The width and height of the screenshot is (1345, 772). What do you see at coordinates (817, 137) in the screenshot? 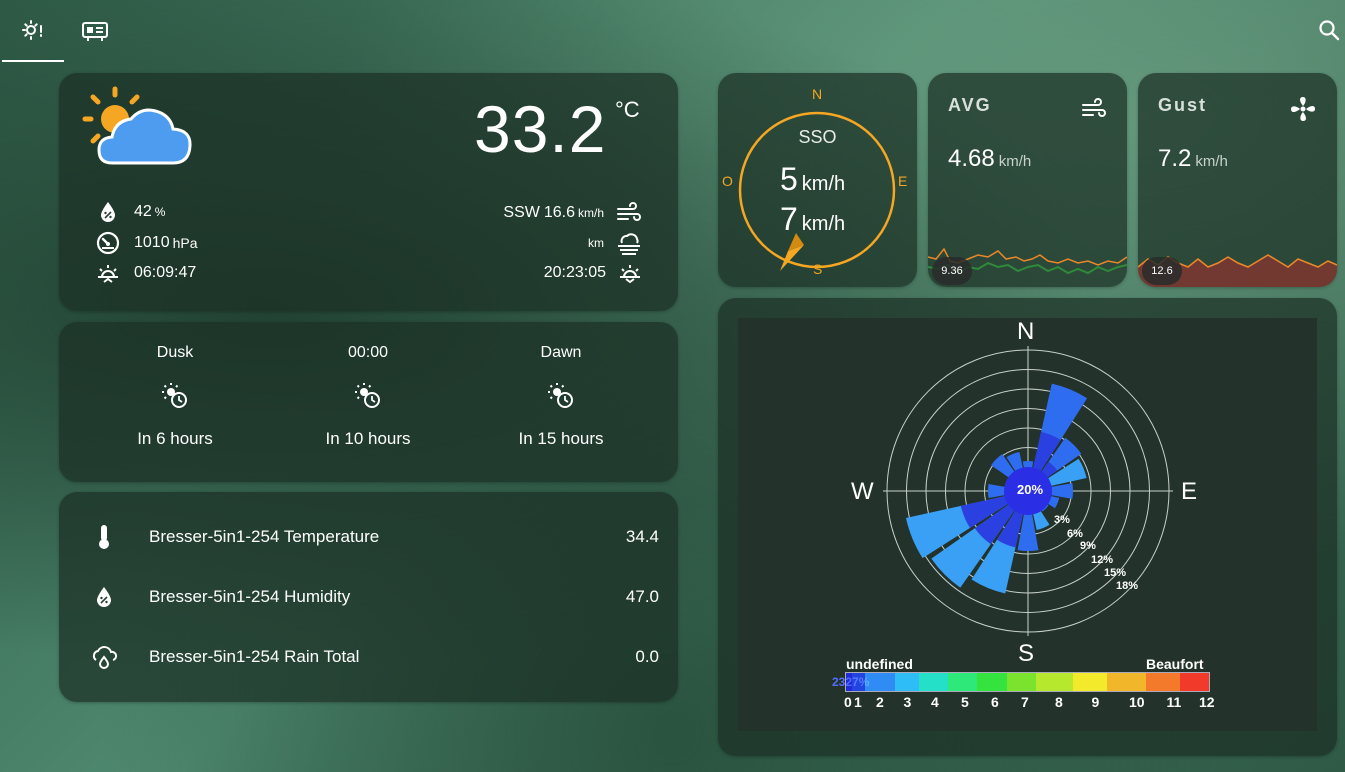
I see `compass-direction: SSO` at bounding box center [817, 137].